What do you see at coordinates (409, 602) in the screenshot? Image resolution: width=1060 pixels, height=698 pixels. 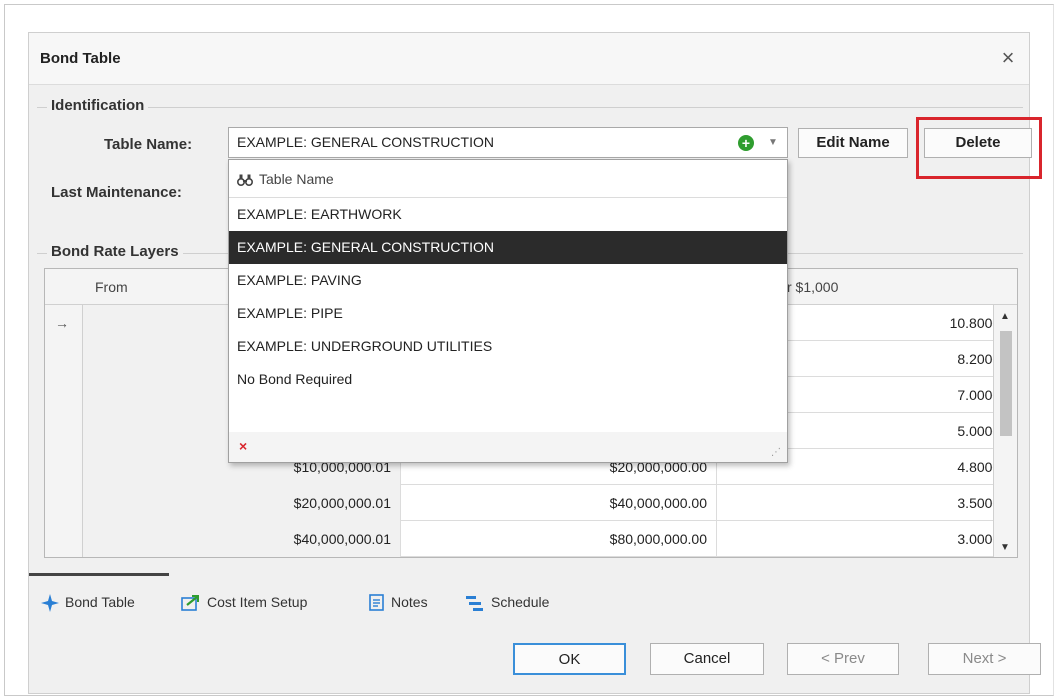 I see `tab-label: Notes` at bounding box center [409, 602].